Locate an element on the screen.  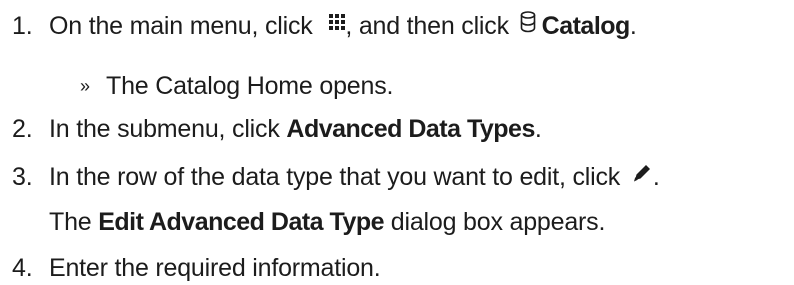
step-text-before: On the main menu, click is located at coordinates (181, 26).